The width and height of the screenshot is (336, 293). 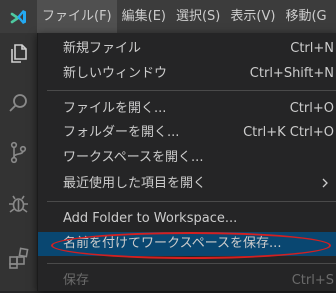 What do you see at coordinates (76, 280) in the screenshot?
I see `menu-item-label: 保存` at bounding box center [76, 280].